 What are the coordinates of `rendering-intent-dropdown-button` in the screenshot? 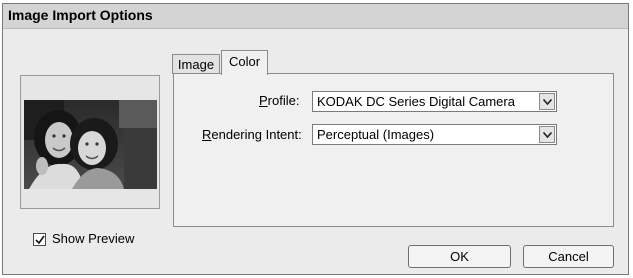 It's located at (547, 134).